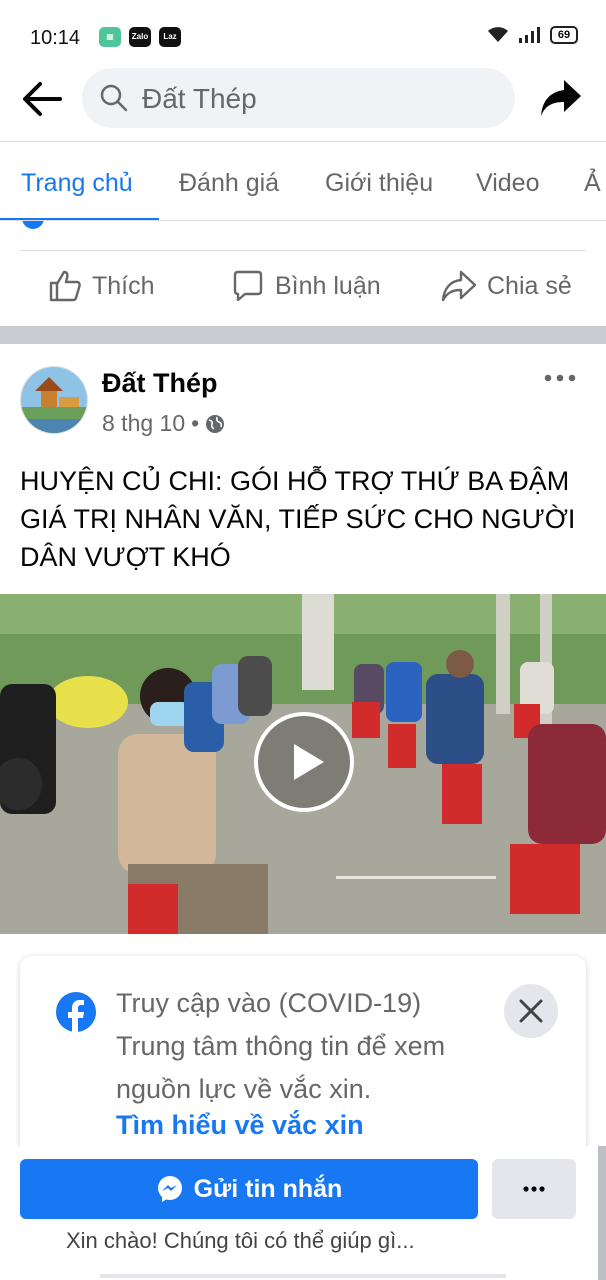  What do you see at coordinates (508, 183) in the screenshot?
I see `tab-video: Video` at bounding box center [508, 183].